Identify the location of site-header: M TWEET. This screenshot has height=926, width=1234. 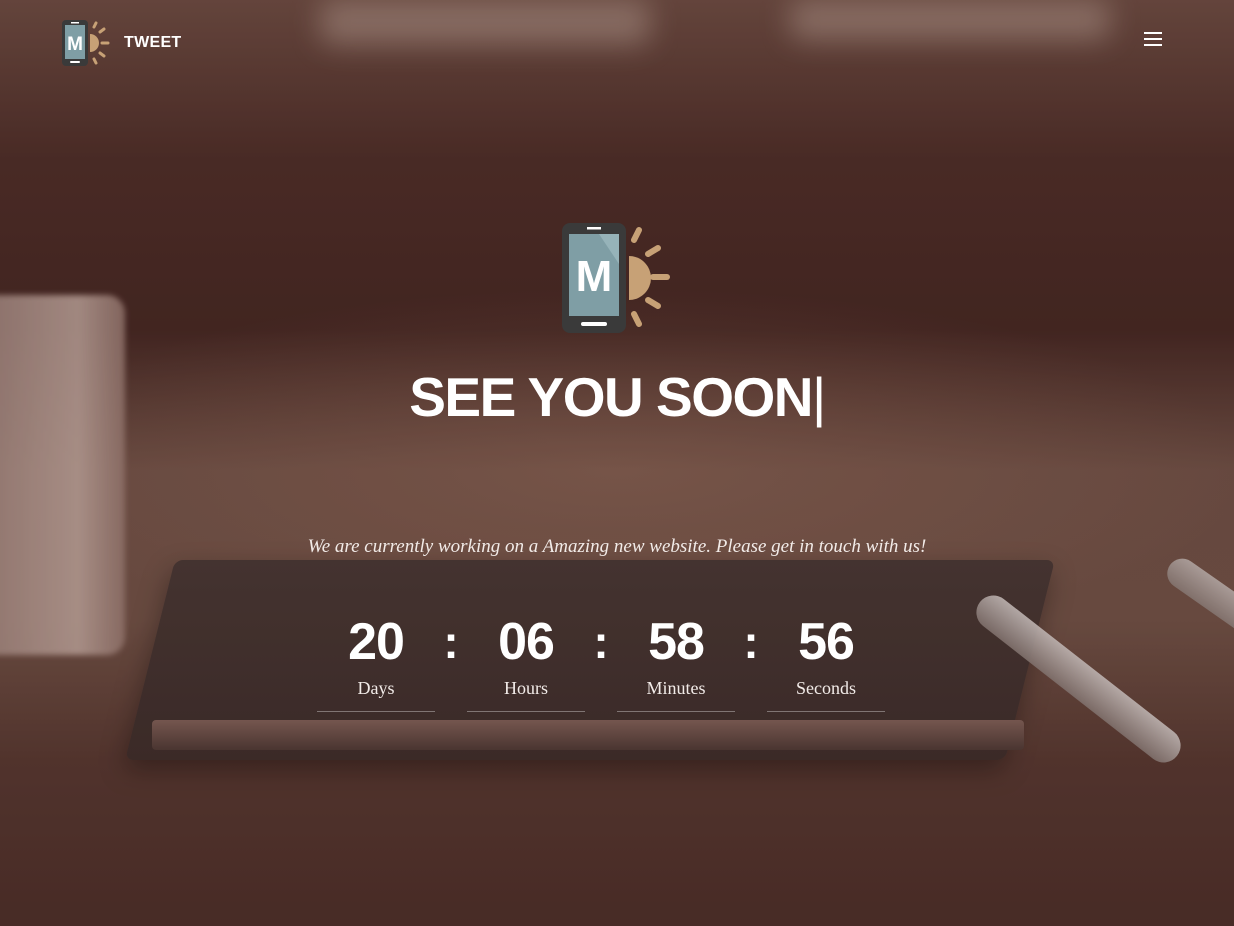
(612, 44).